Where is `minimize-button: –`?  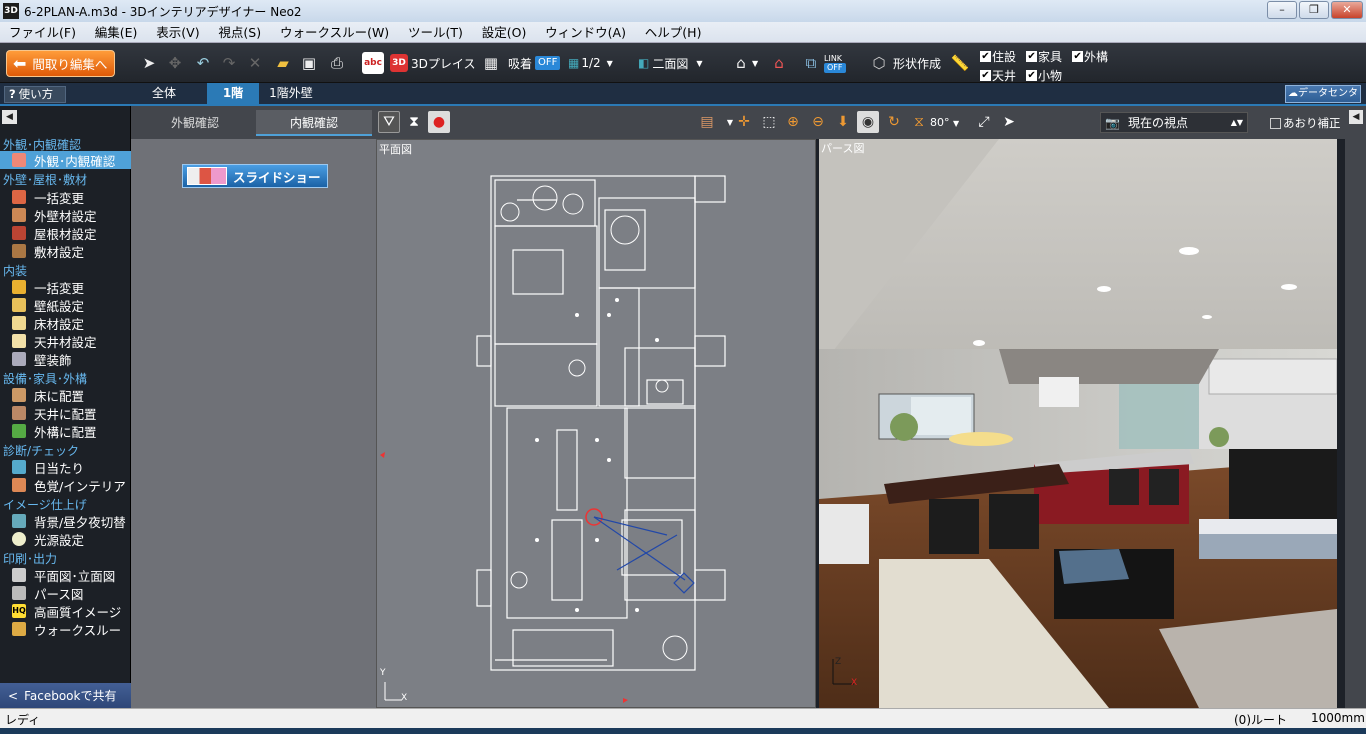
minimize-button: – is located at coordinates (1282, 10).